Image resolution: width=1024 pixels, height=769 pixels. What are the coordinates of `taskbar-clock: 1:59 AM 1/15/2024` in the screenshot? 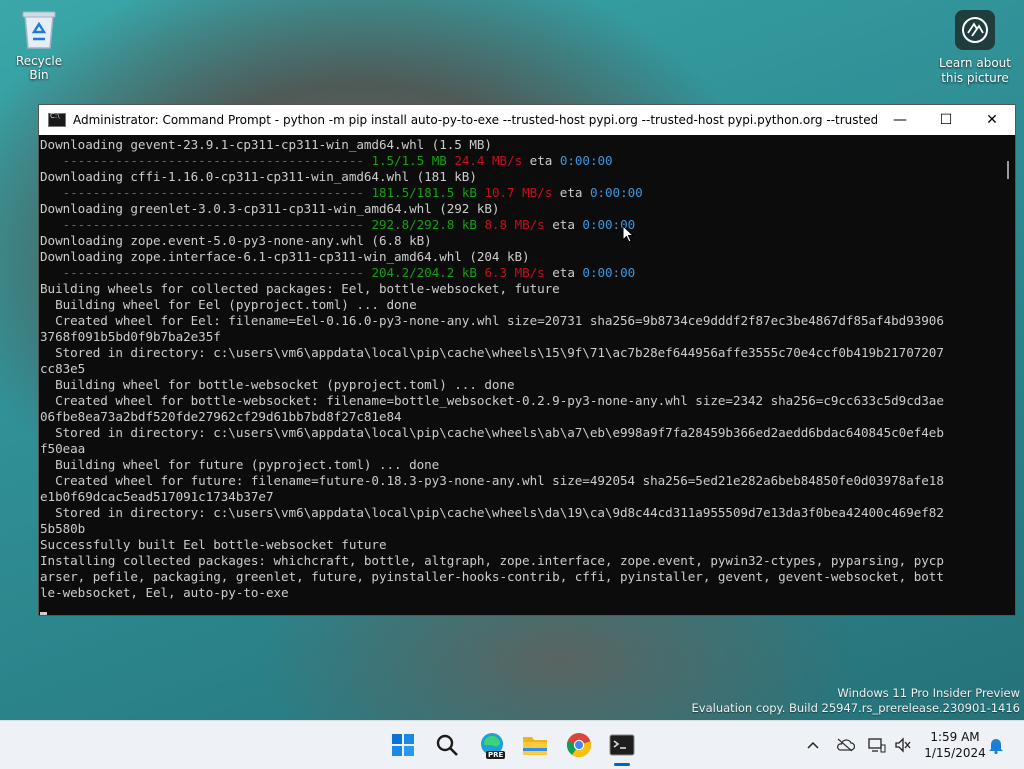 It's located at (955, 745).